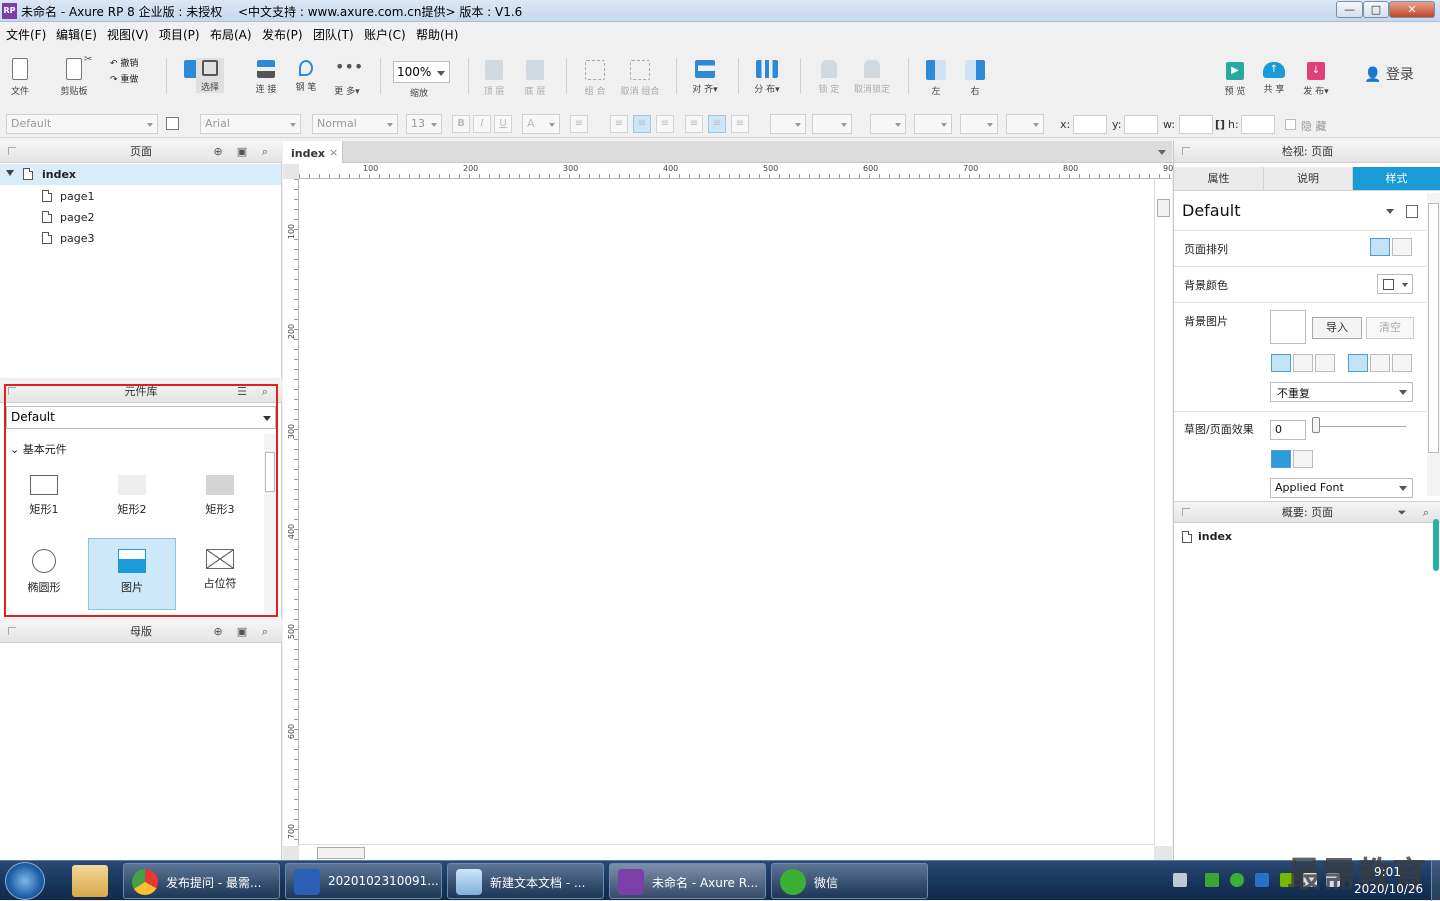 This screenshot has height=901, width=1440. What do you see at coordinates (140, 238) in the screenshot?
I see `page-item-page3: page3` at bounding box center [140, 238].